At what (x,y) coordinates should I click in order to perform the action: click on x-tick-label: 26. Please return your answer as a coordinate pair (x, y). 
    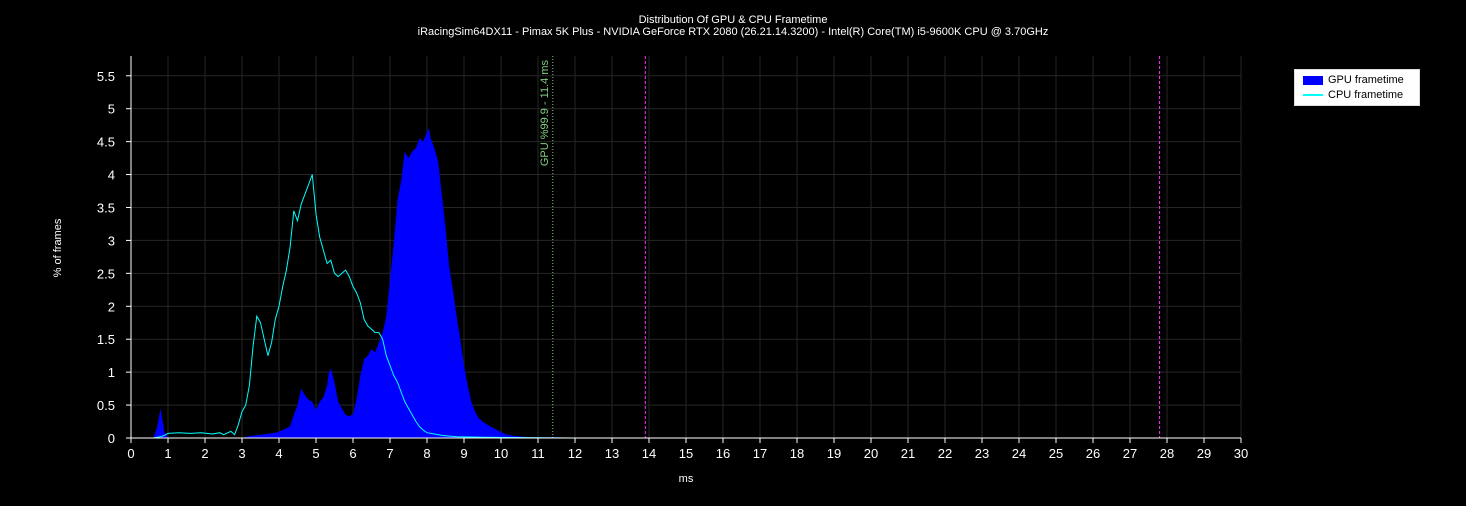
    Looking at the image, I should click on (1093, 453).